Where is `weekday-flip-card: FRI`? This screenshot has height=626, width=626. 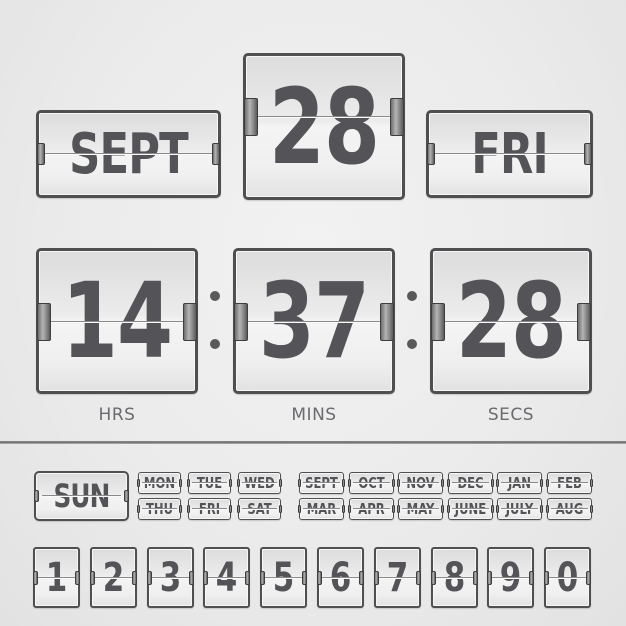 weekday-flip-card: FRI is located at coordinates (509, 154).